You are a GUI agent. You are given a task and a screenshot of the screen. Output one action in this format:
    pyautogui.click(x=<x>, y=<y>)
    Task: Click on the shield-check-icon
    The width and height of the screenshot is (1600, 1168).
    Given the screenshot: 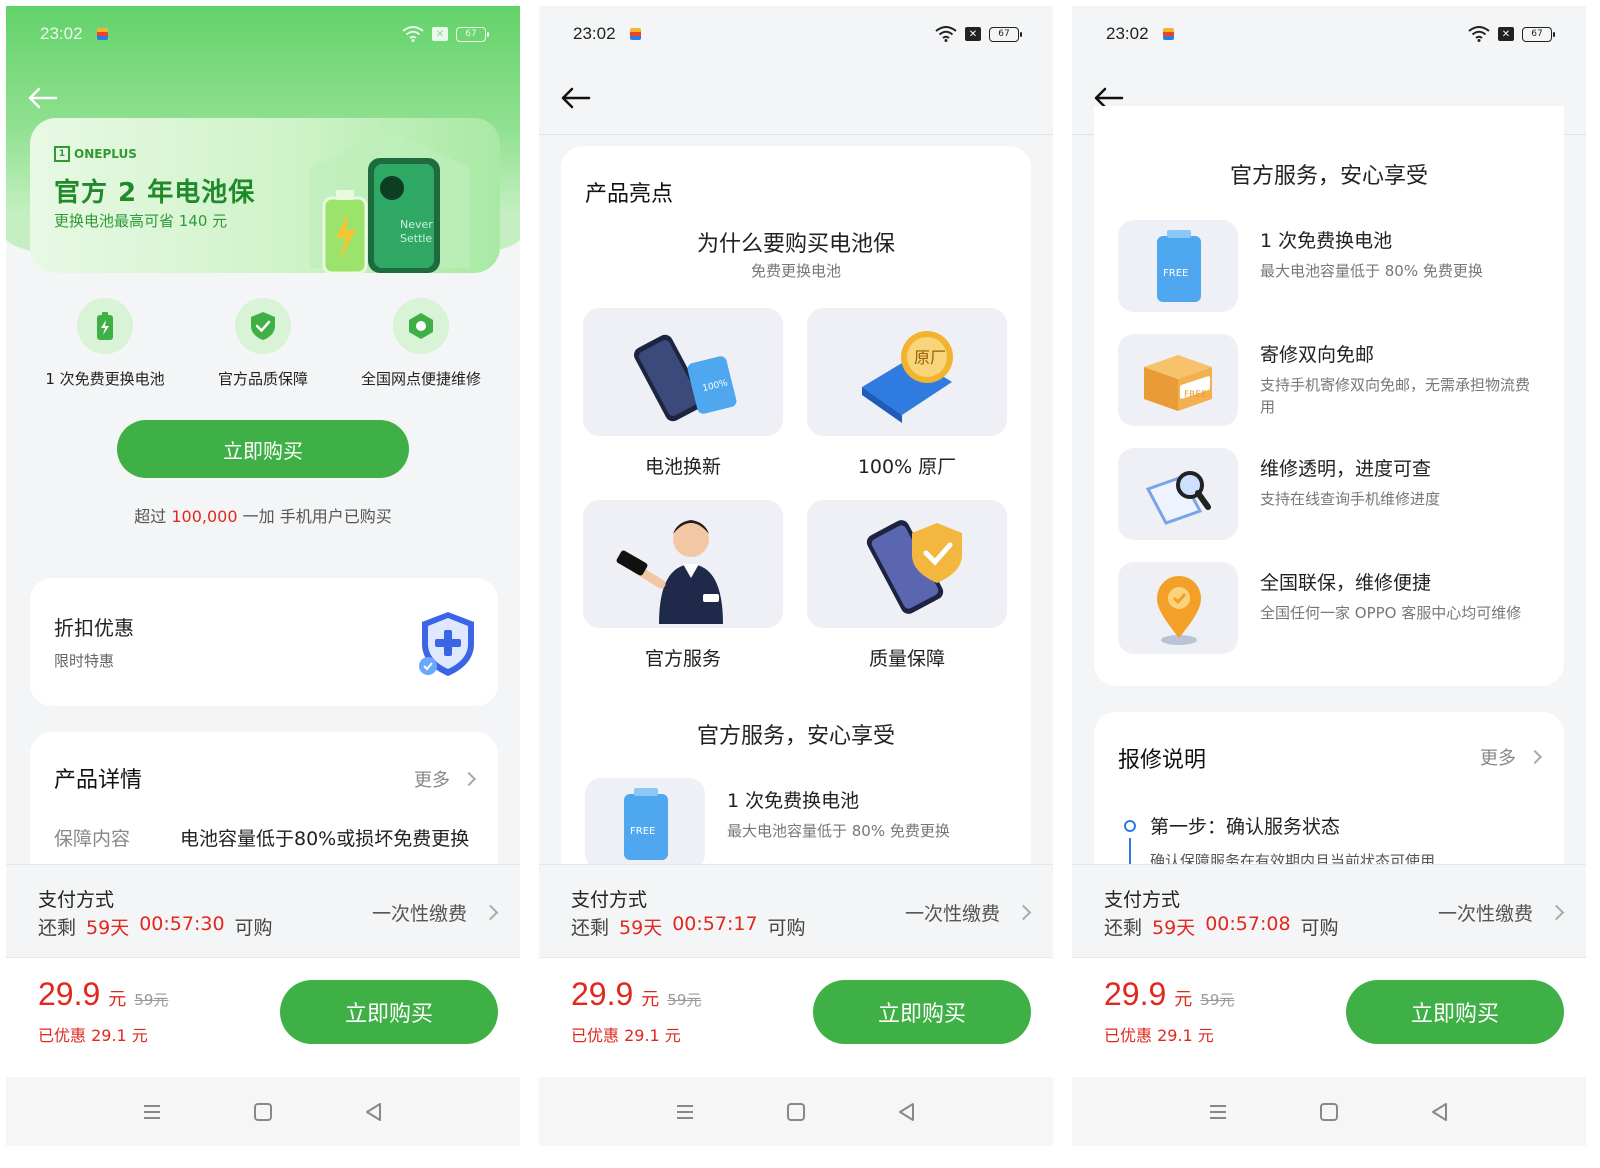 What is the action you would take?
    pyautogui.click(x=263, y=326)
    